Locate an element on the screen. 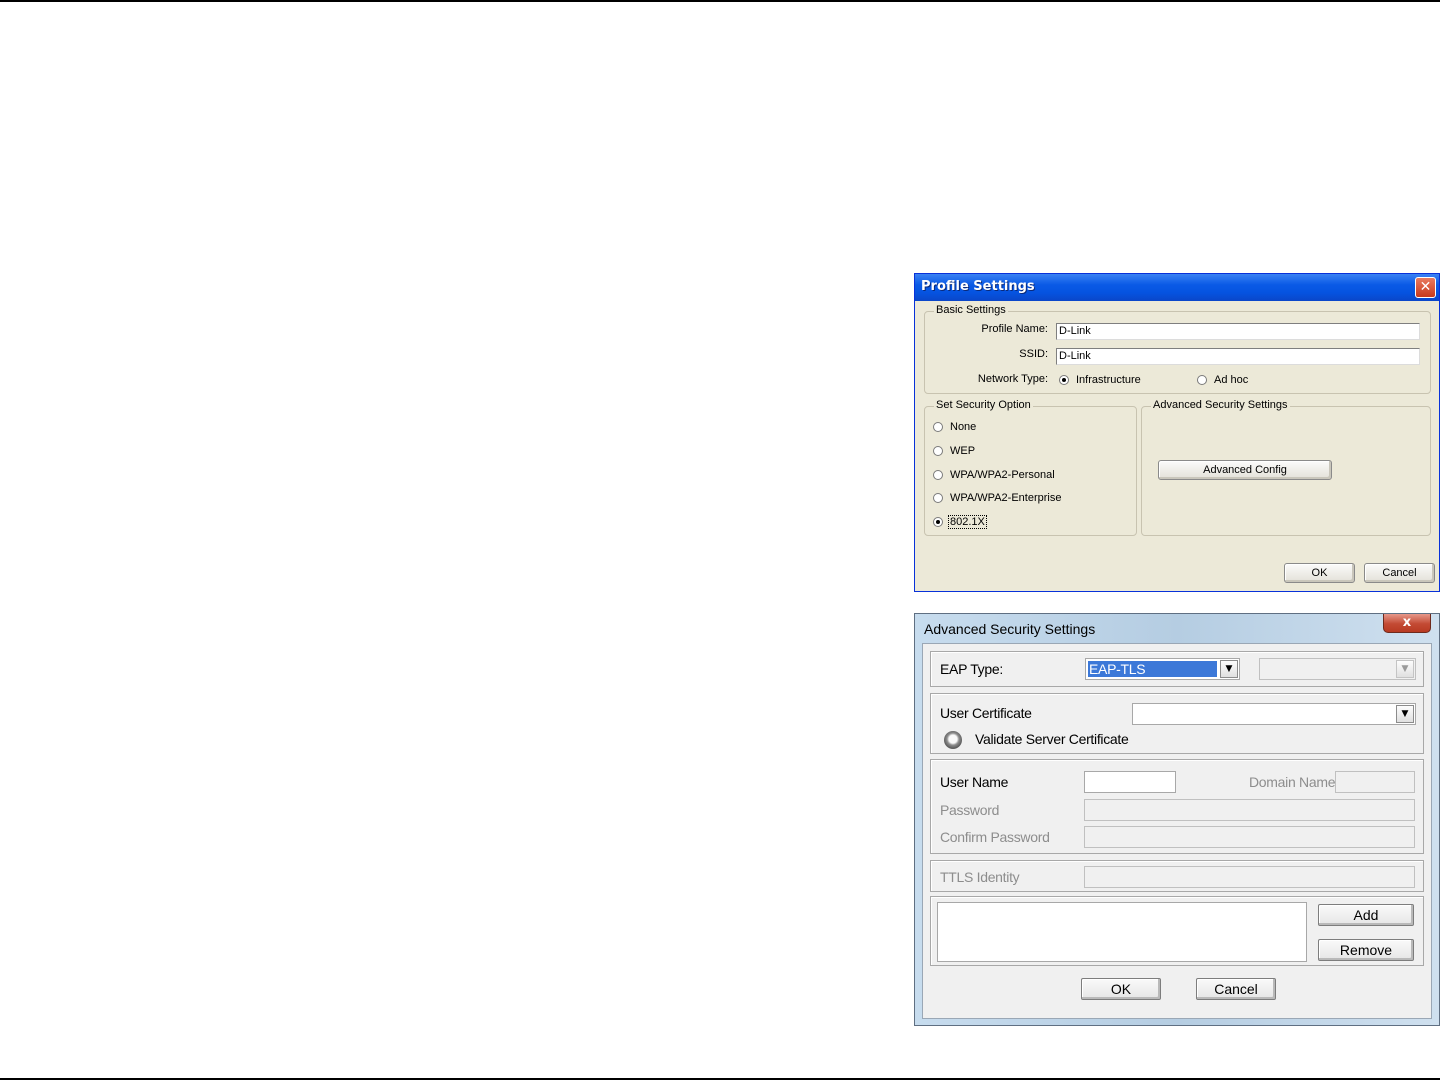 Image resolution: width=1440 pixels, height=1081 pixels. user-certificate-select: ▼ is located at coordinates (1274, 714).